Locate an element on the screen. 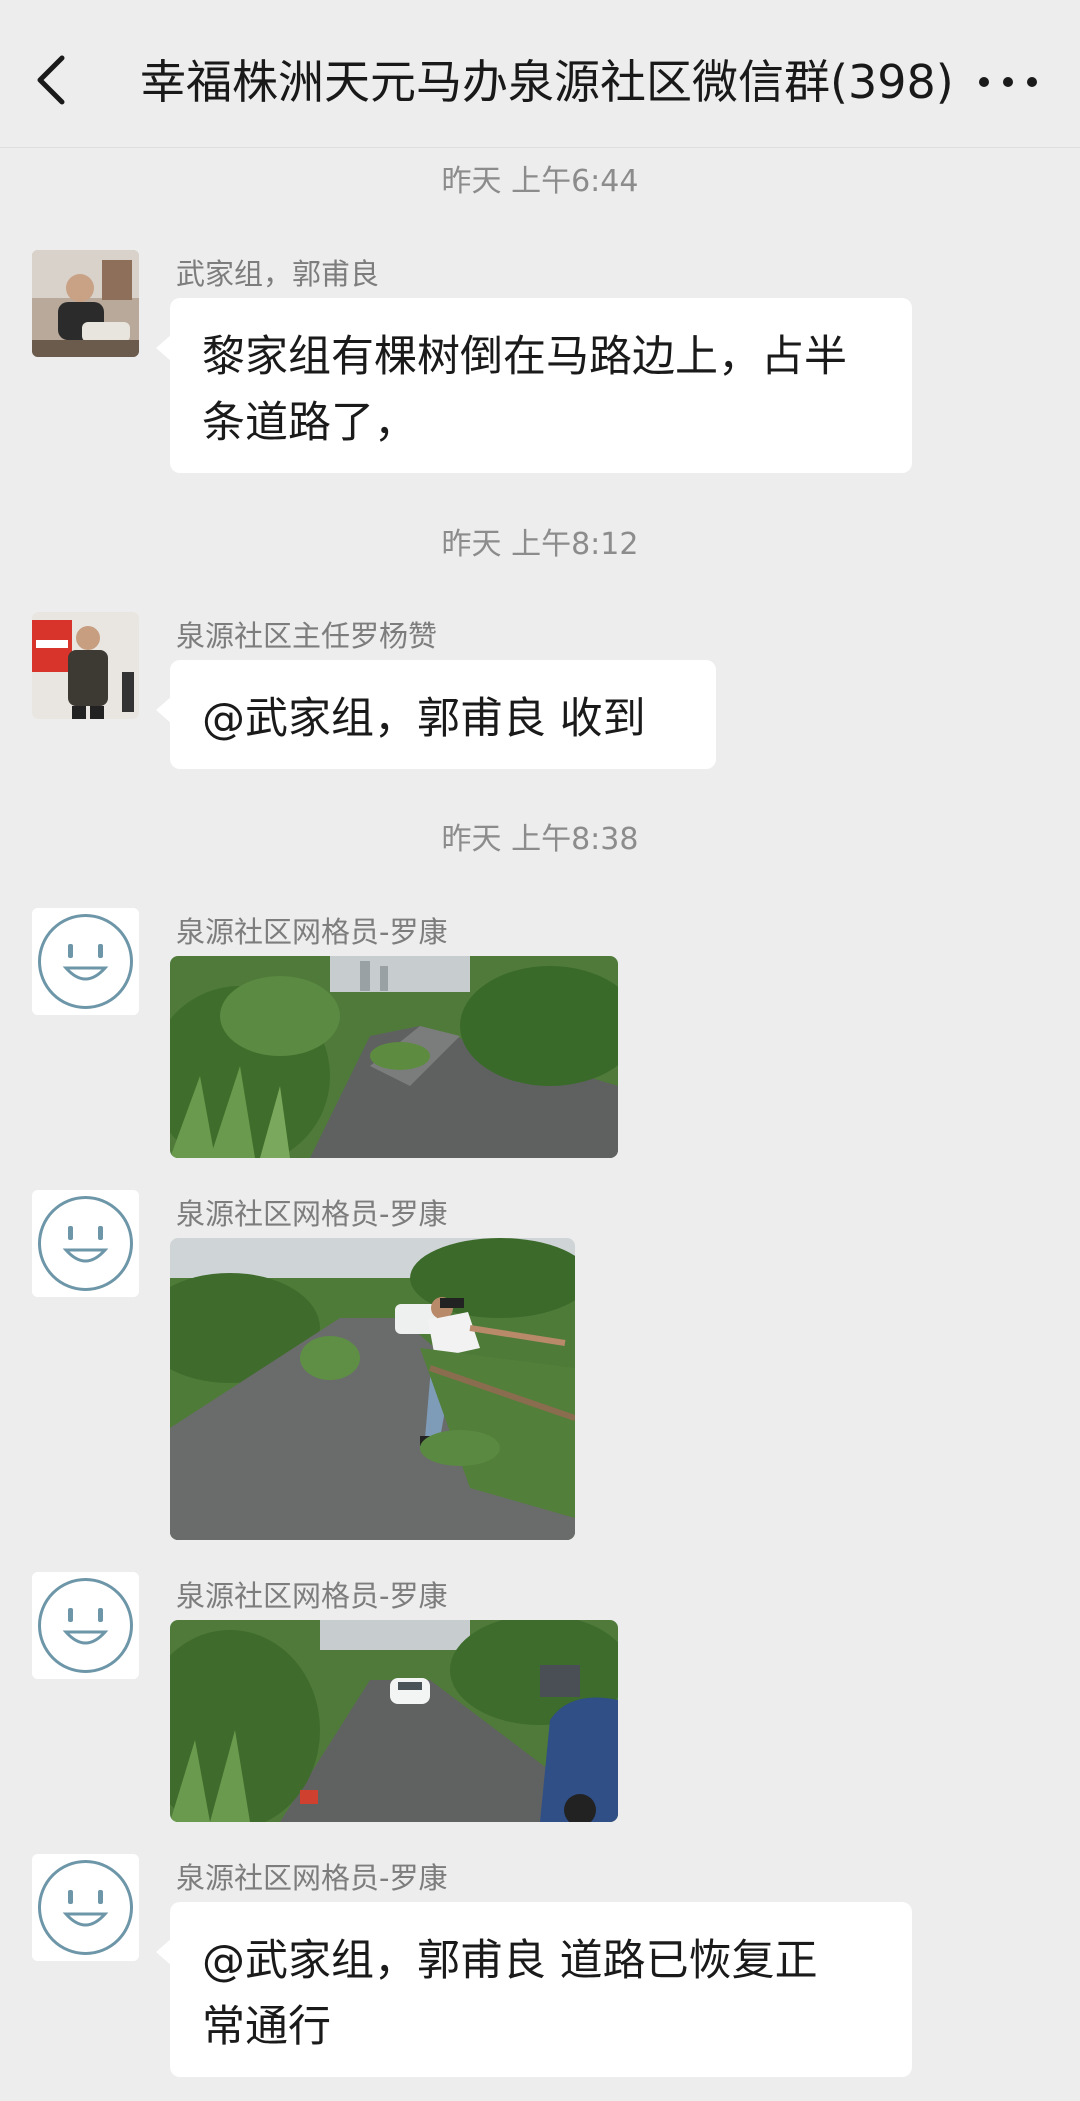 The height and width of the screenshot is (2101, 1080). message-bubble: @武家组，郭甫良 收到 is located at coordinates (436, 714).